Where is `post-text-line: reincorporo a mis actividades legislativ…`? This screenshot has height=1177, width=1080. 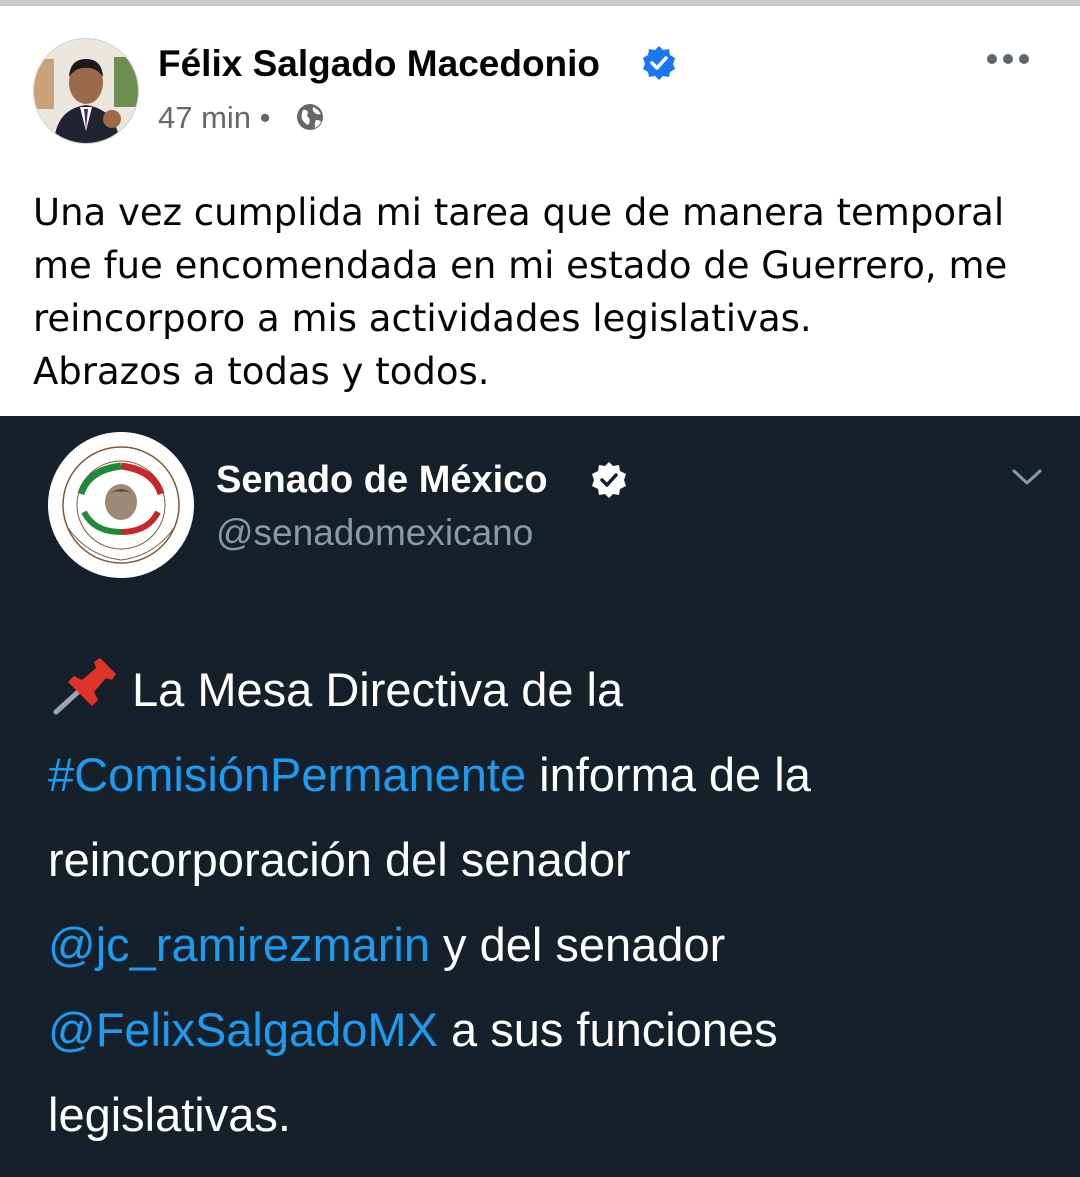
post-text-line: reincorporo a mis actividades legislativ… is located at coordinates (422, 318).